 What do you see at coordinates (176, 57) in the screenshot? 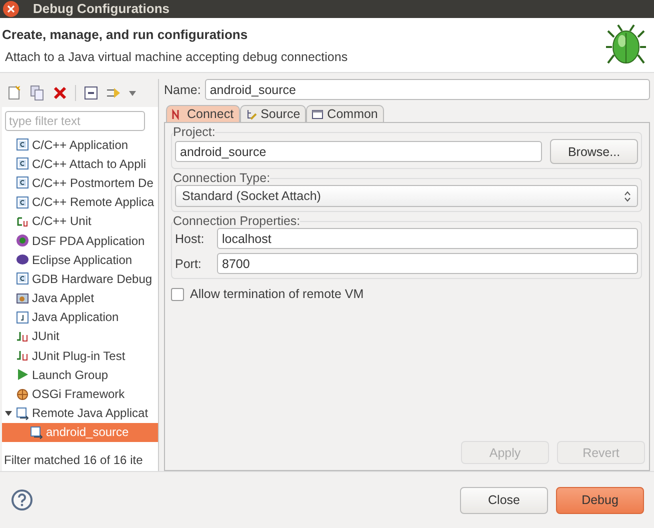
I see `header-message: Attach to a Java virtual machine accepting debug connections` at bounding box center [176, 57].